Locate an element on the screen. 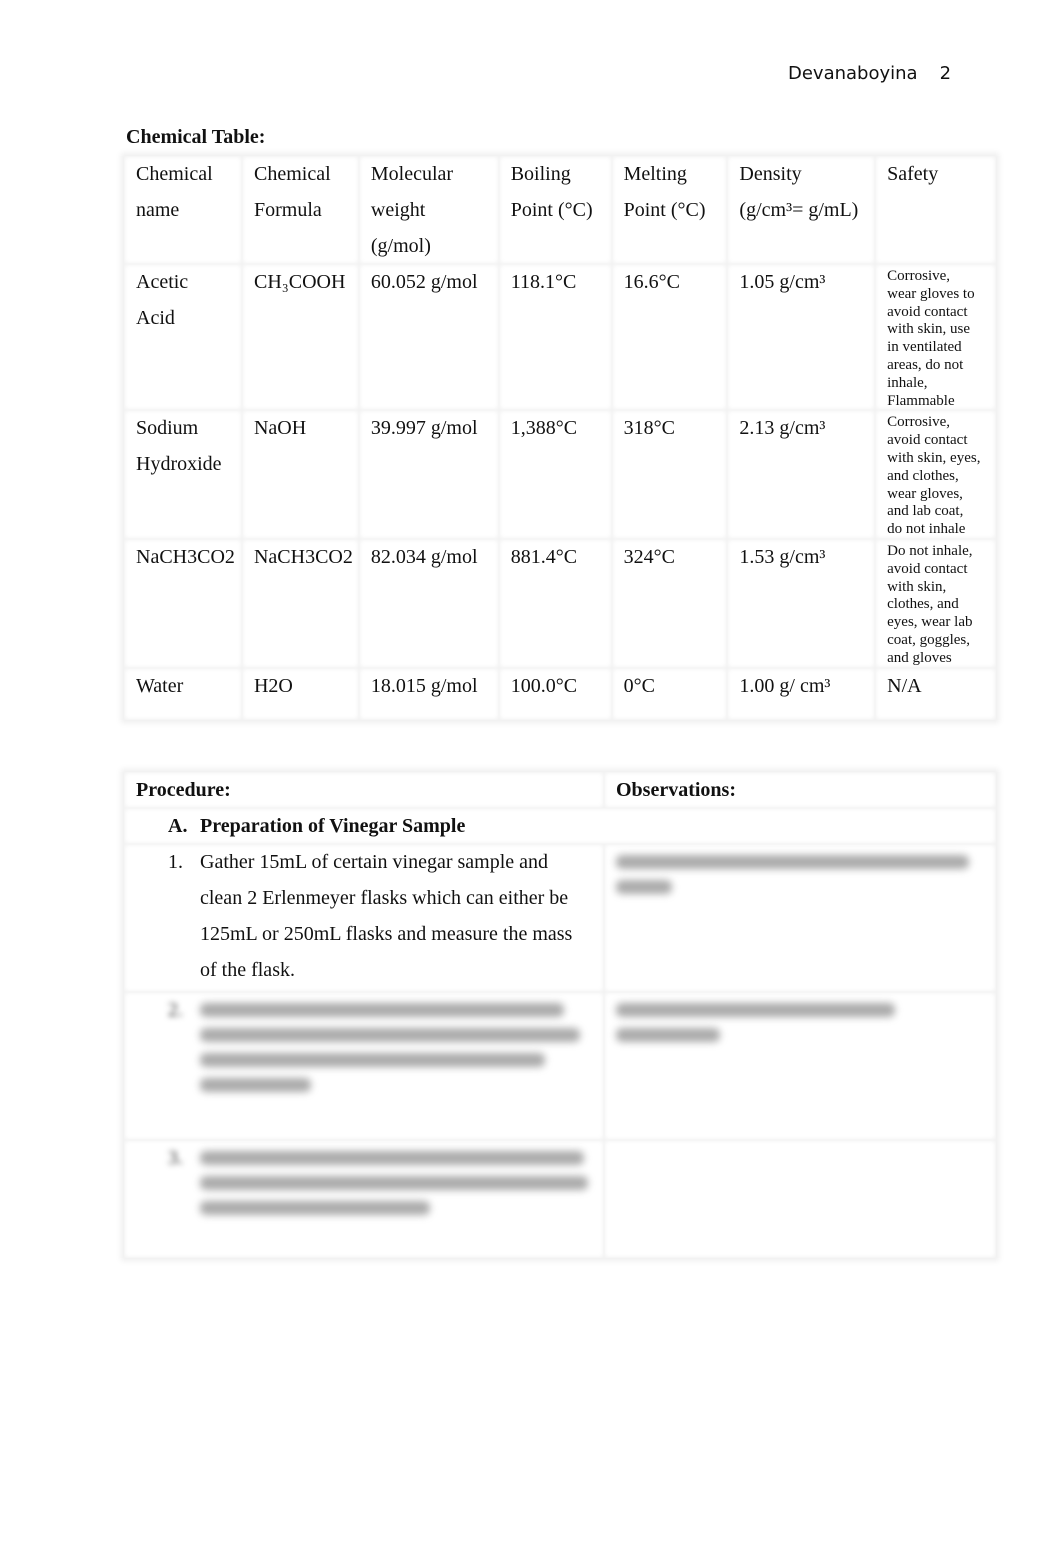 This screenshot has width=1062, height=1556. boiling-point: 1,388°C is located at coordinates (555, 474).